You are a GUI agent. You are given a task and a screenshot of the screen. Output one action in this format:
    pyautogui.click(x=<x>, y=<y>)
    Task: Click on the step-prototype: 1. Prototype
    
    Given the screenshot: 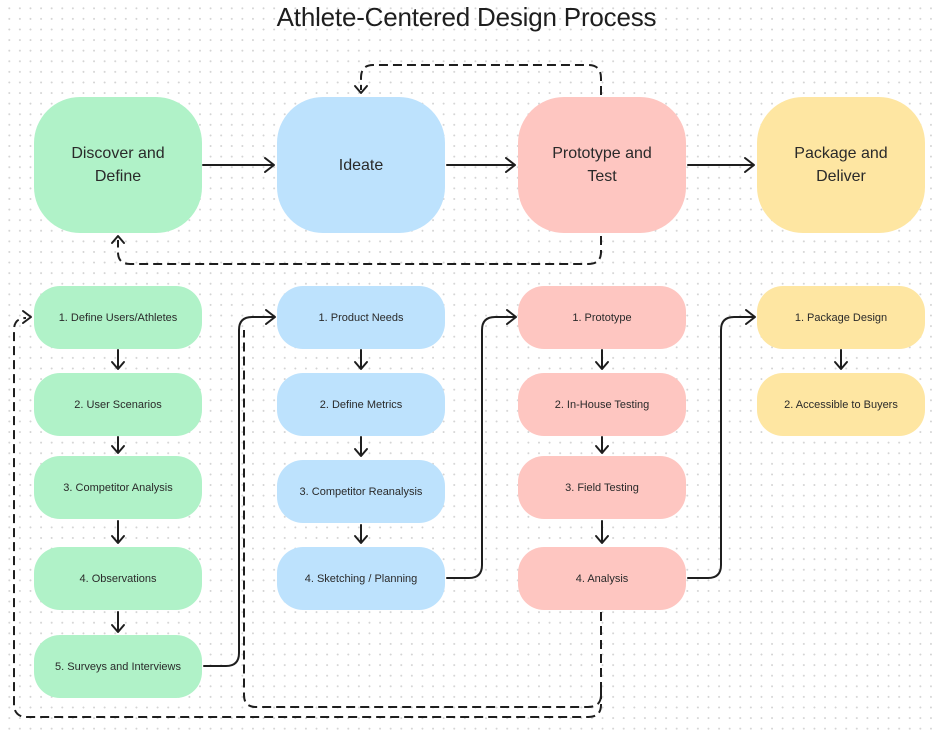 What is the action you would take?
    pyautogui.click(x=602, y=317)
    